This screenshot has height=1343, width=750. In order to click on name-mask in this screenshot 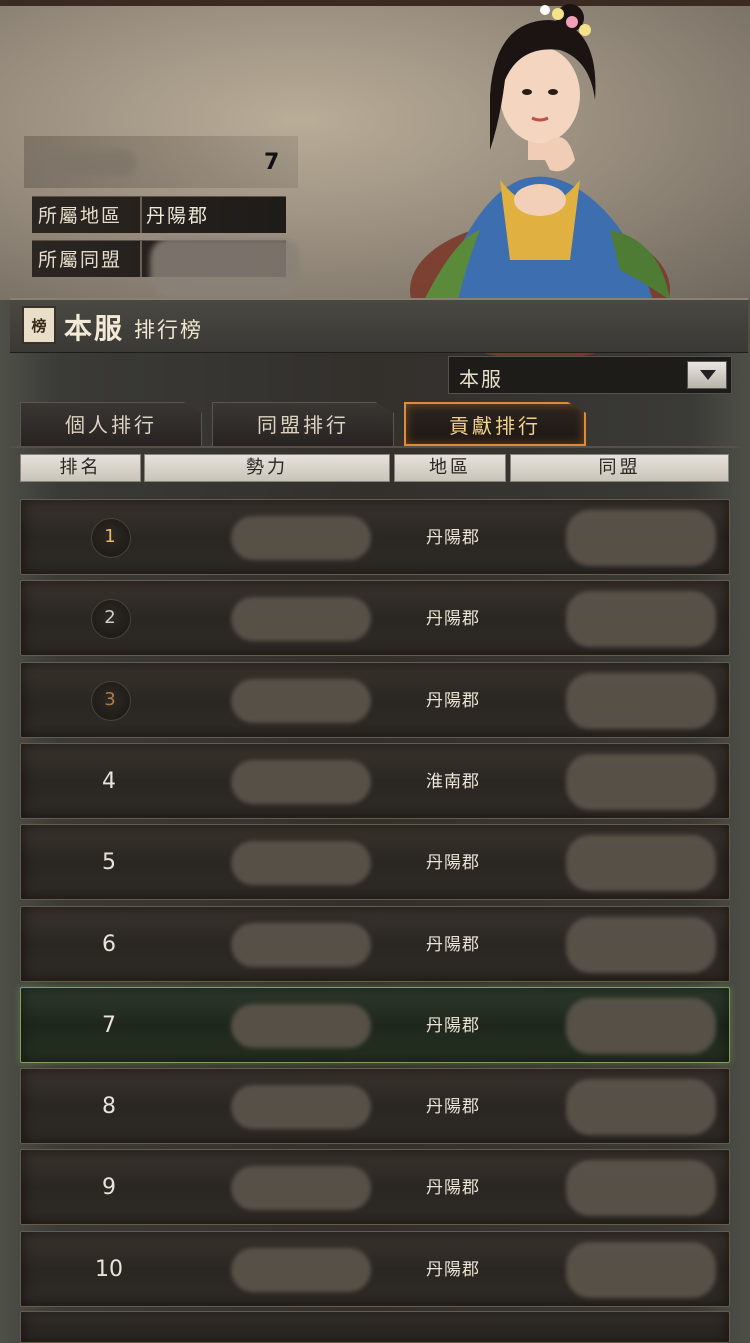, I will do `click(91, 163)`.